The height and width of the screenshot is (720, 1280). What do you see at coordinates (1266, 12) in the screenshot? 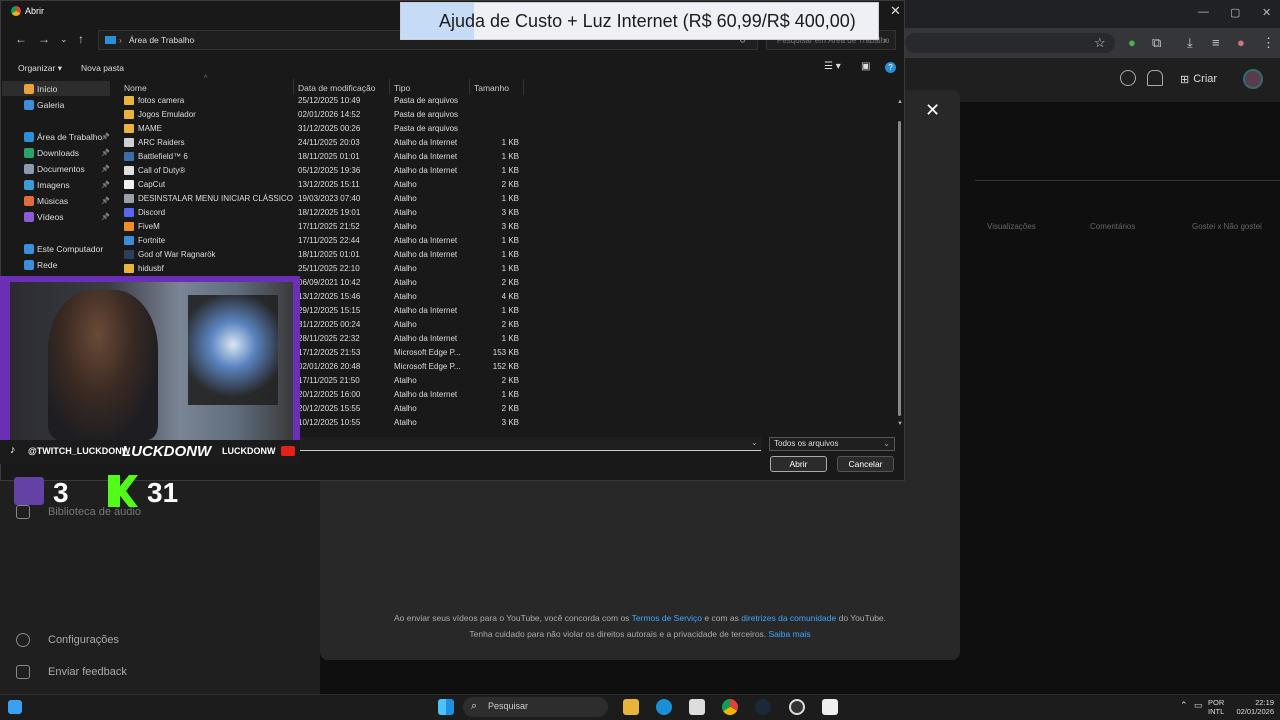
I see `window-close-icon: ✕` at bounding box center [1266, 12].